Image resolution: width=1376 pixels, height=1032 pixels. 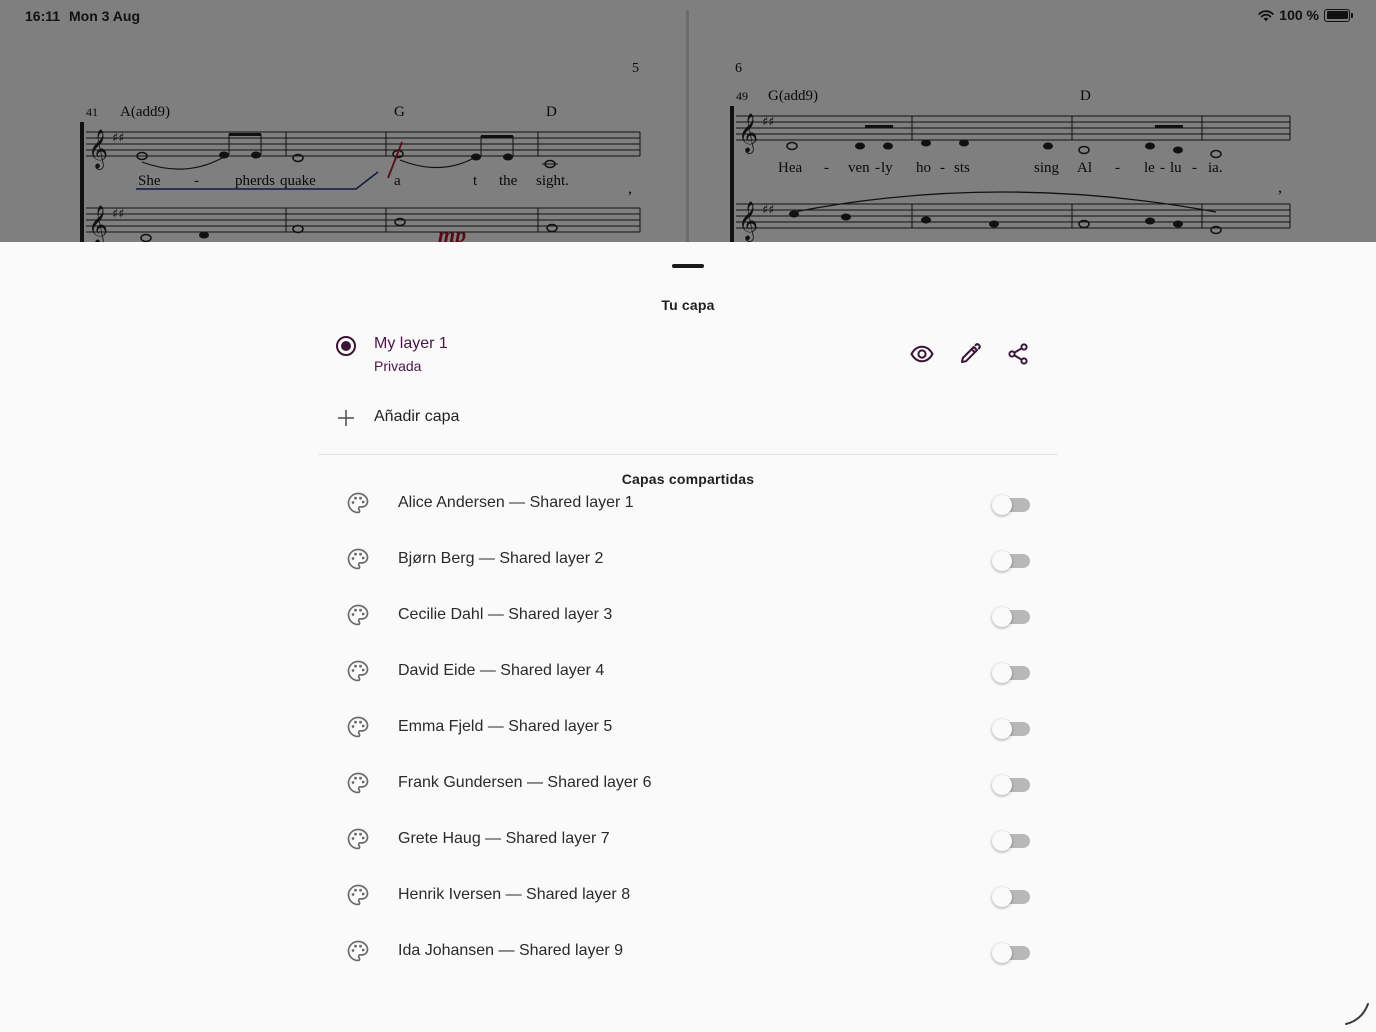 I want to click on add-layer-label: Añadir capa, so click(x=417, y=416).